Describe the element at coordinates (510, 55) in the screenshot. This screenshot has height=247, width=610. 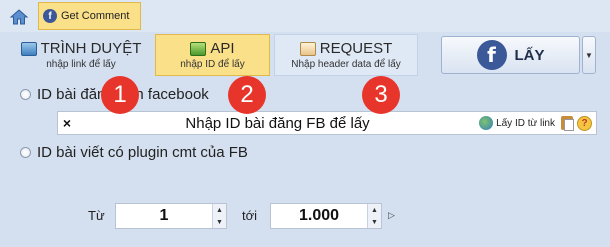
I see `fetch-button: f LẤY` at that location.